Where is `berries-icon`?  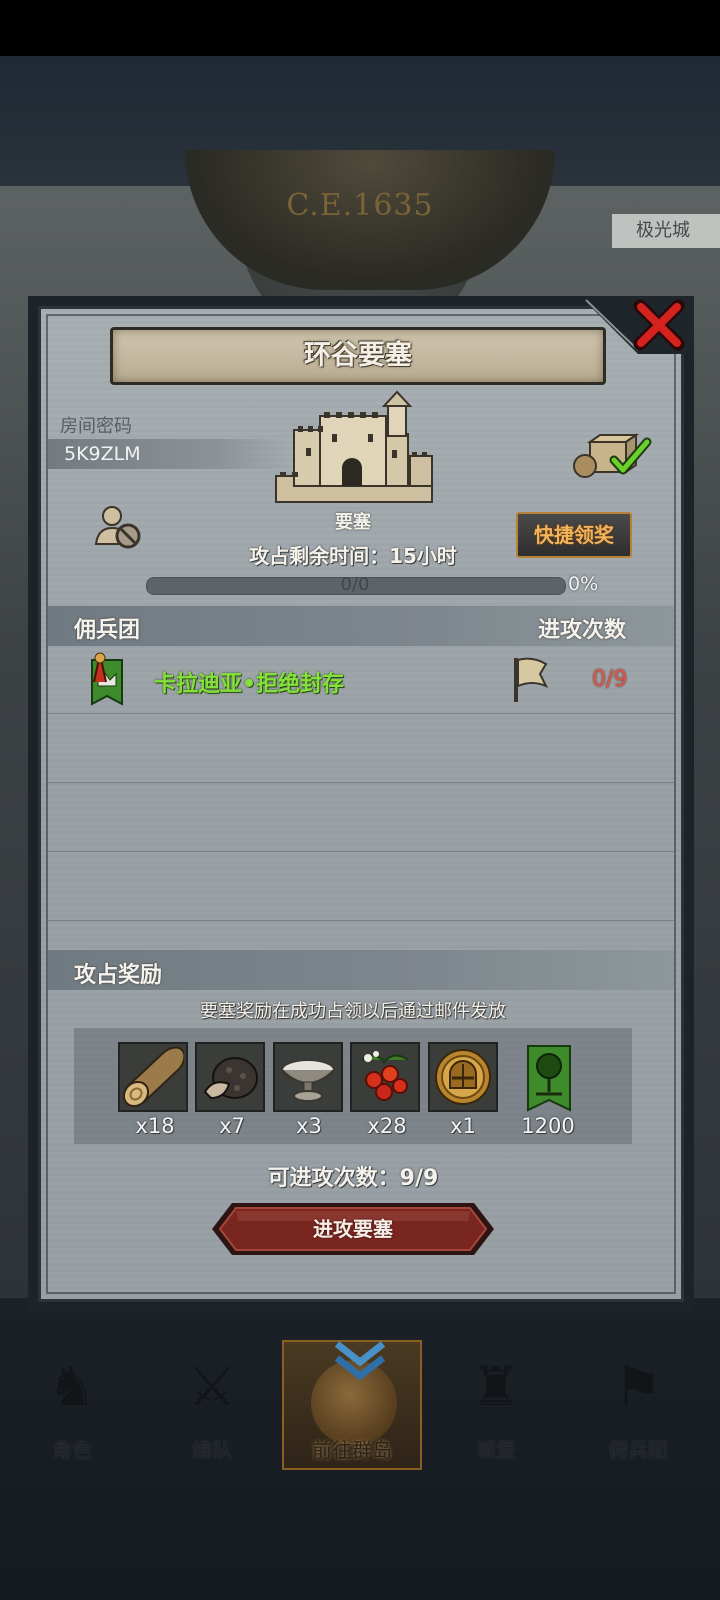
berries-icon is located at coordinates (385, 1076).